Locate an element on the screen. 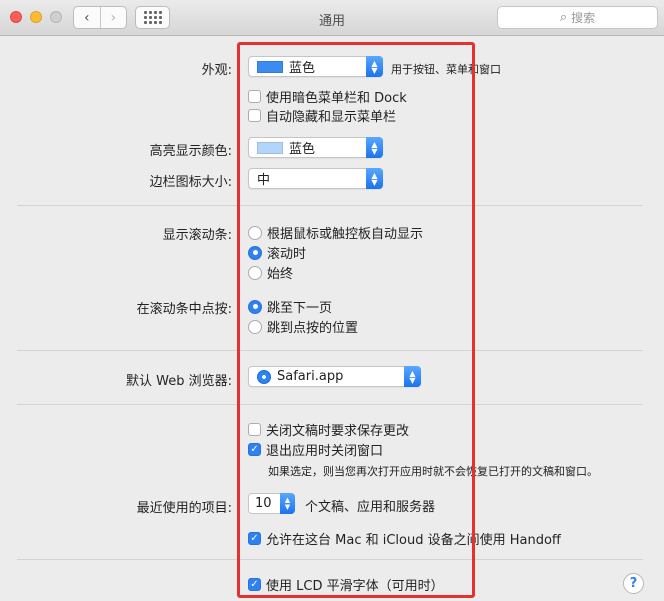  question-icon: ? is located at coordinates (633, 583).